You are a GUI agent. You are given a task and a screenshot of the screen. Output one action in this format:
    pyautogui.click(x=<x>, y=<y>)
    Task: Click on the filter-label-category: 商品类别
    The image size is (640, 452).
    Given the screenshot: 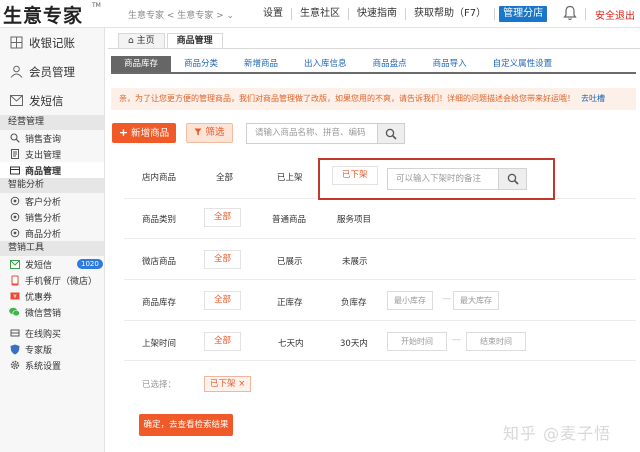 What is the action you would take?
    pyautogui.click(x=159, y=220)
    